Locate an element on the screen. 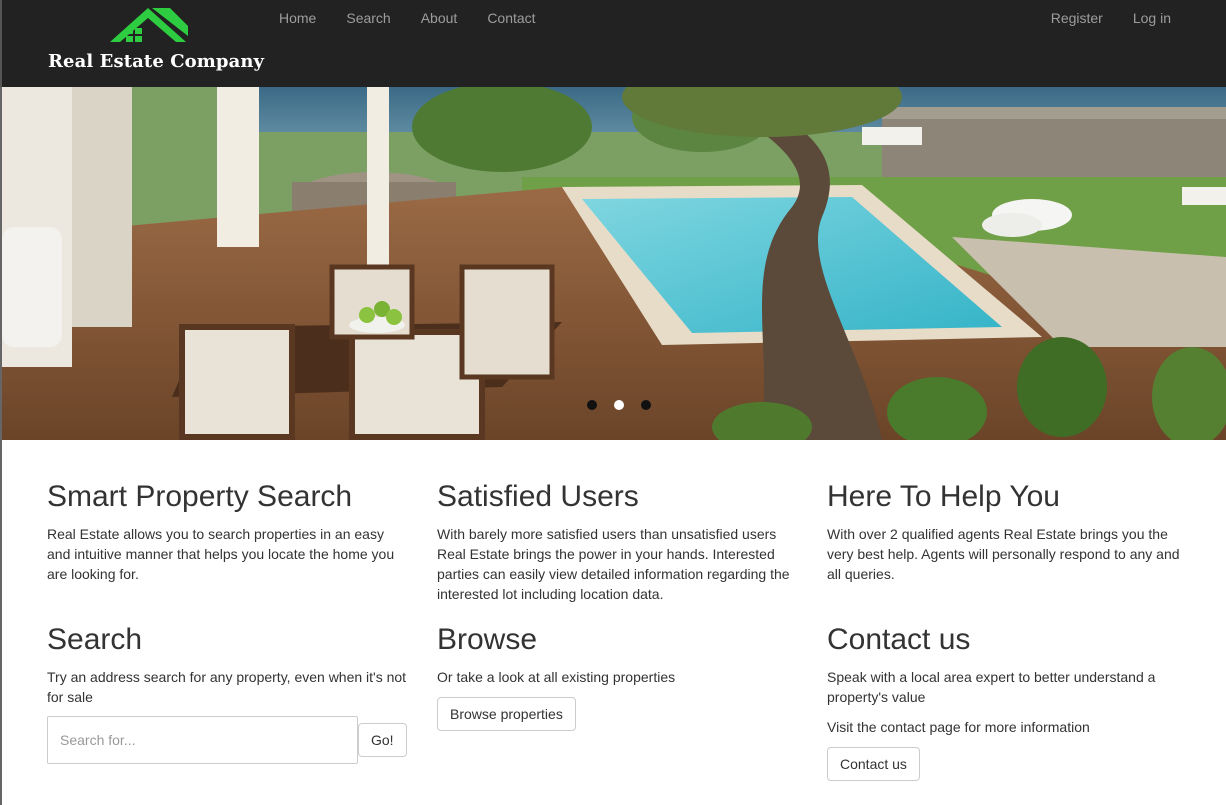 This screenshot has height=805, width=1226. search-input is located at coordinates (202, 740).